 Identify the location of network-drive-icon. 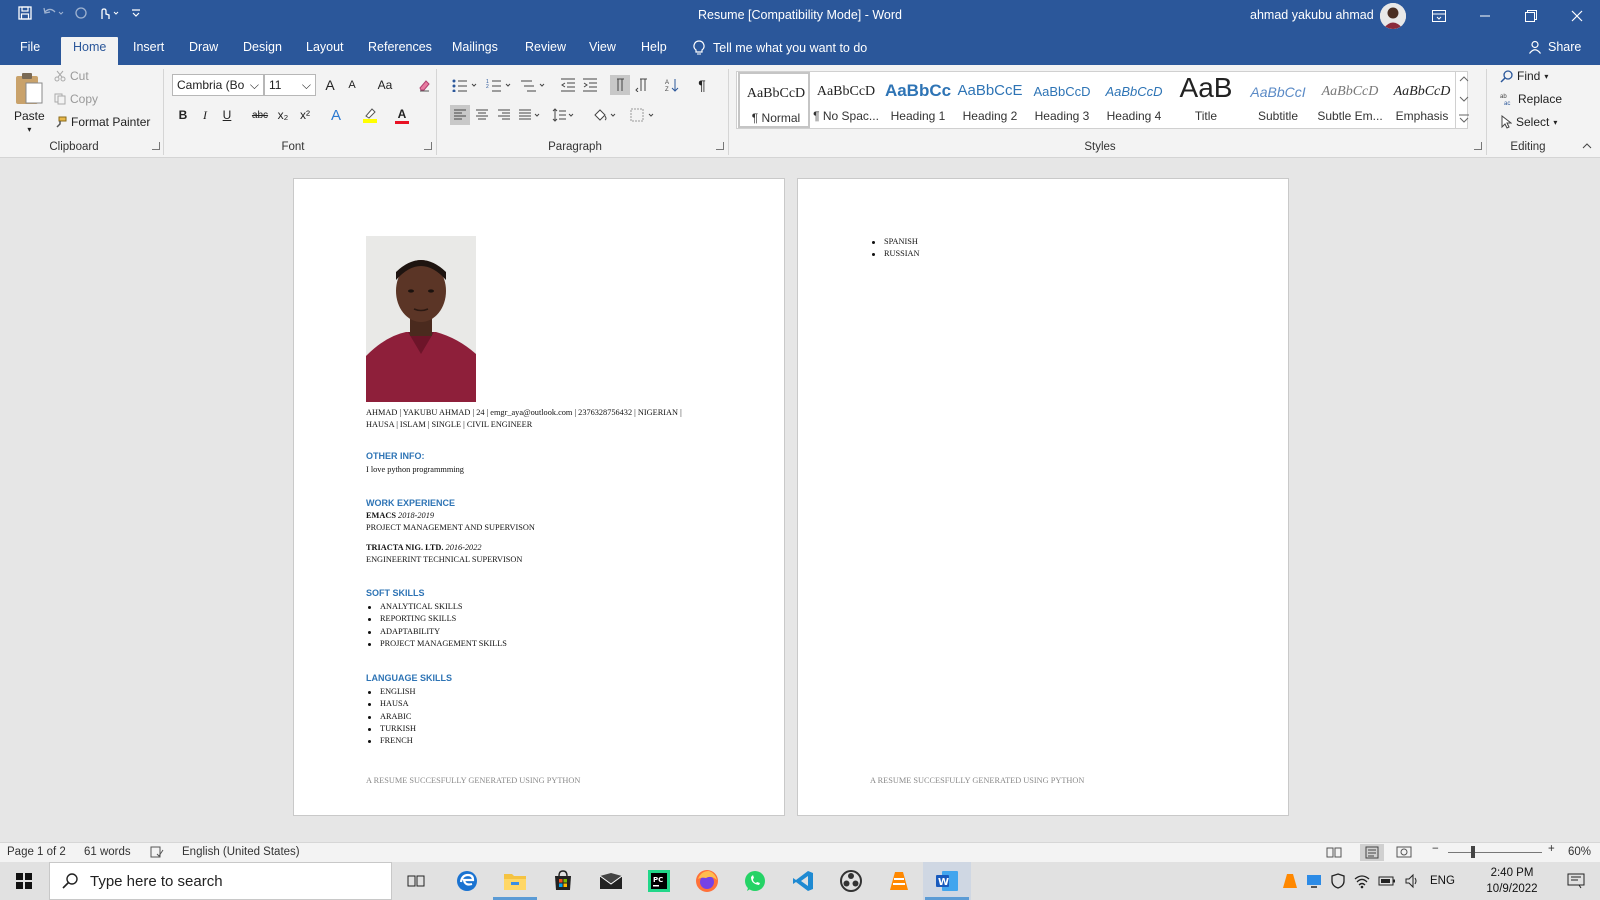
(1314, 881).